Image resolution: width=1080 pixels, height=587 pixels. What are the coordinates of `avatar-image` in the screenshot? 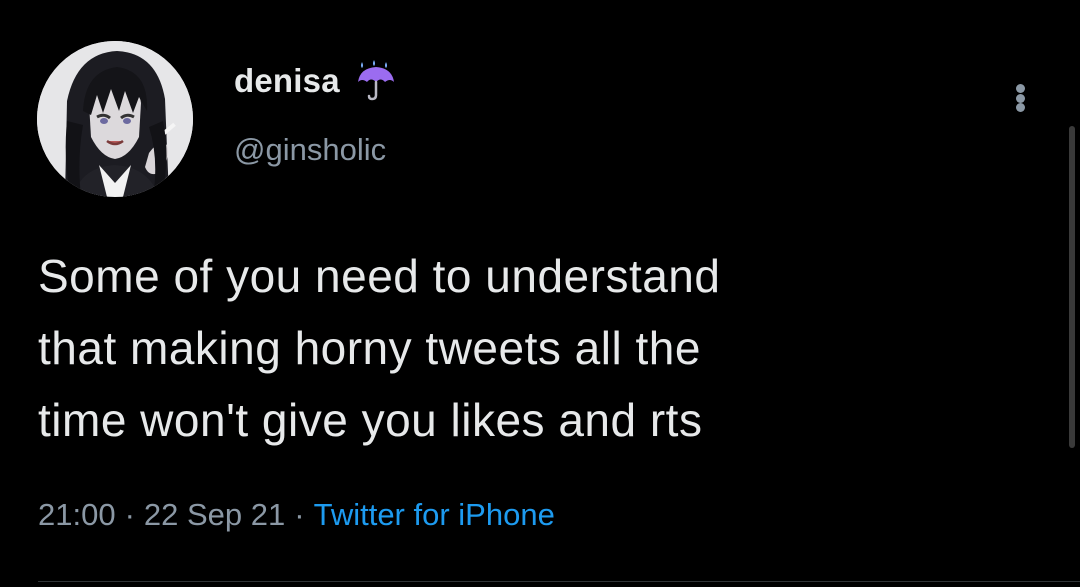 It's located at (115, 119).